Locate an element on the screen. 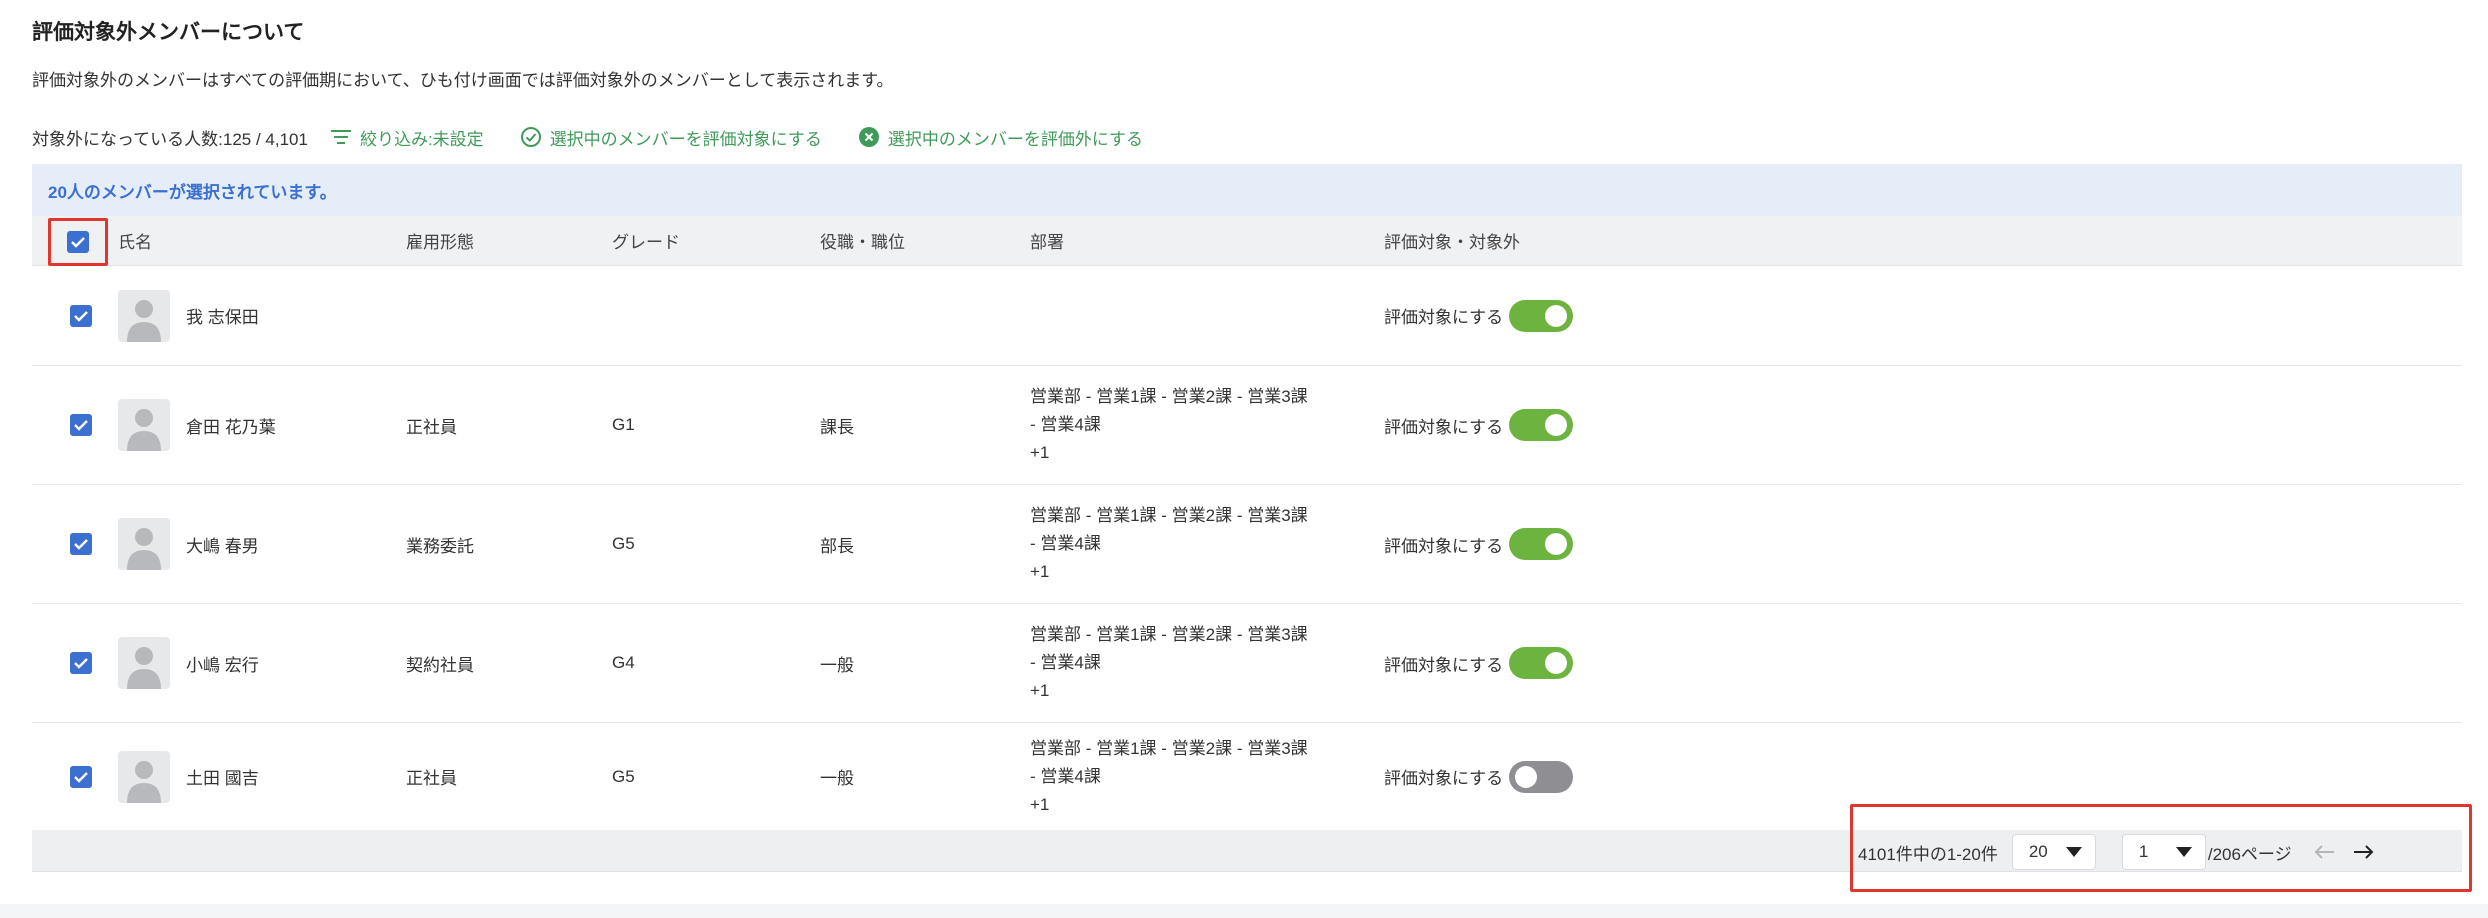  grade: G4 is located at coordinates (623, 662).